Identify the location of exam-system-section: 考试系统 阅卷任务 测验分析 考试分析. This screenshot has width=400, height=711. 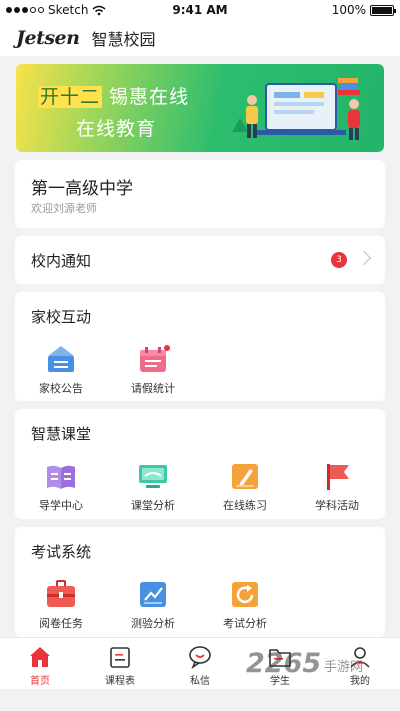
(200, 582).